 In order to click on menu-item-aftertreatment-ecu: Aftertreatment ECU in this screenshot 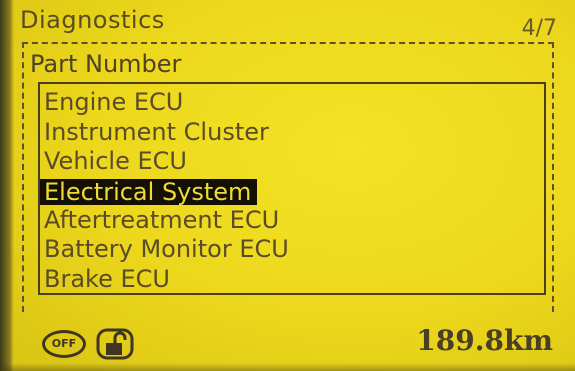, I will do `click(166, 221)`.